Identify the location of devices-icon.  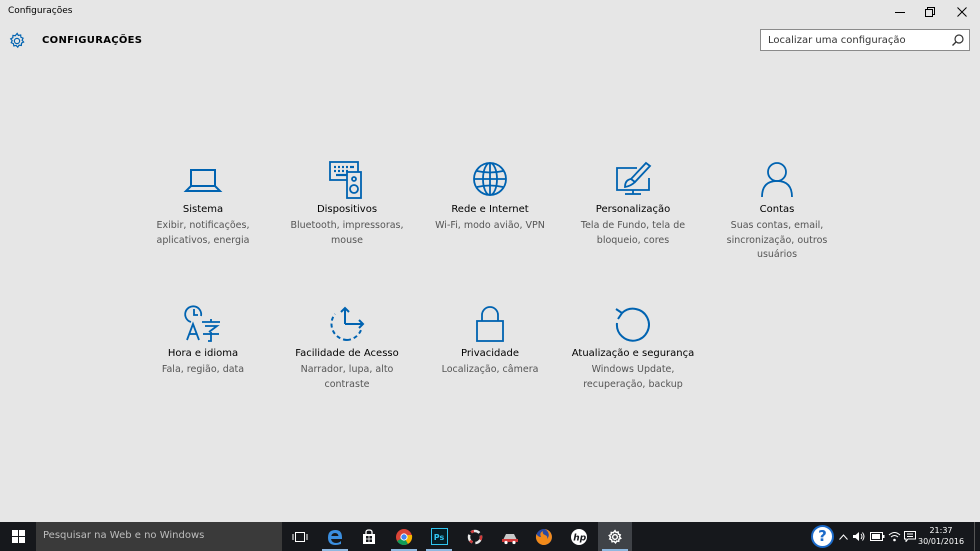
(347, 180).